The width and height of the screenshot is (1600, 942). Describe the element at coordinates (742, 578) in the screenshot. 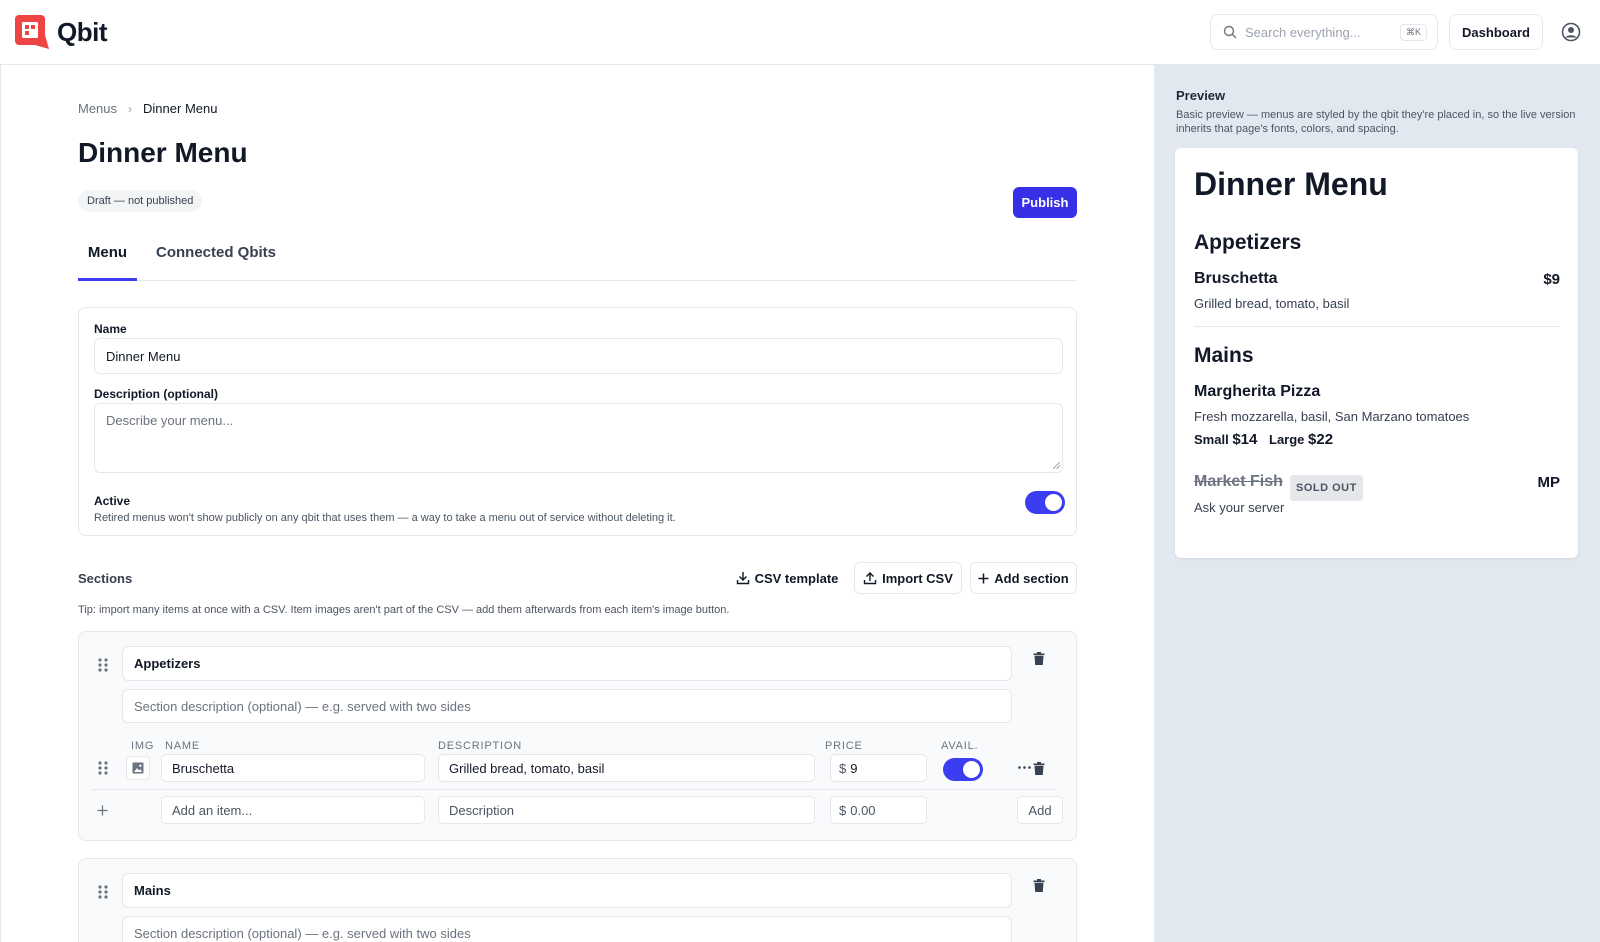

I see `download-icon` at that location.